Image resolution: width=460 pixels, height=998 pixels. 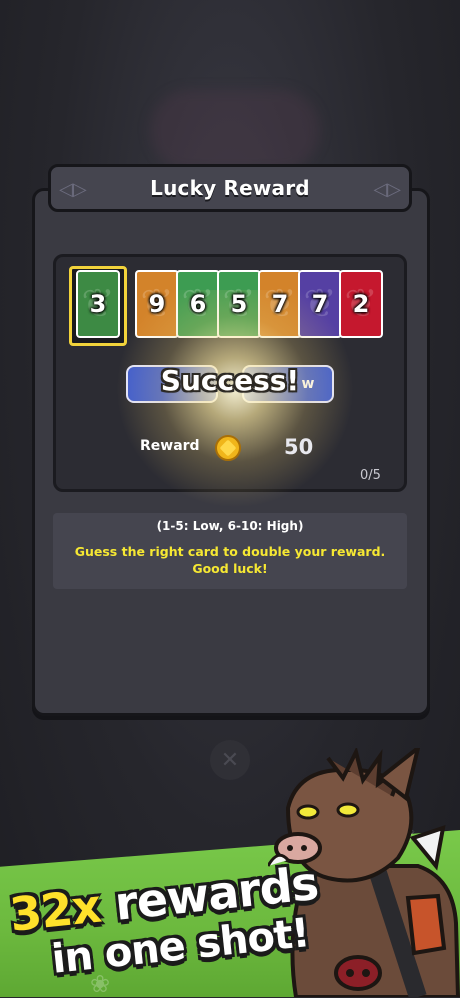 I want to click on card-current: ❦ 3, so click(x=98, y=304).